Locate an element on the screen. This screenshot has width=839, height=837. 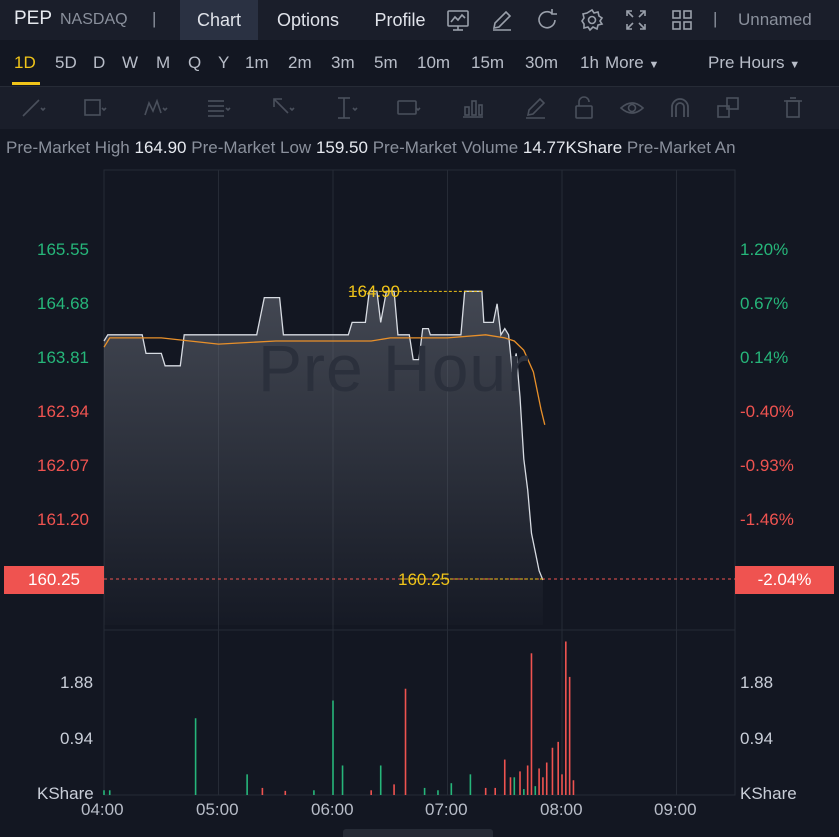
timeframe-3m: 3m is located at coordinates (343, 63).